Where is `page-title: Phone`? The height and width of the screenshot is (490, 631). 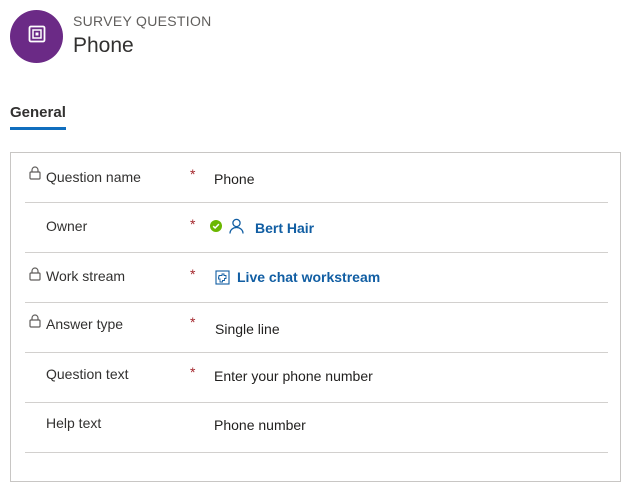 page-title: Phone is located at coordinates (103, 45).